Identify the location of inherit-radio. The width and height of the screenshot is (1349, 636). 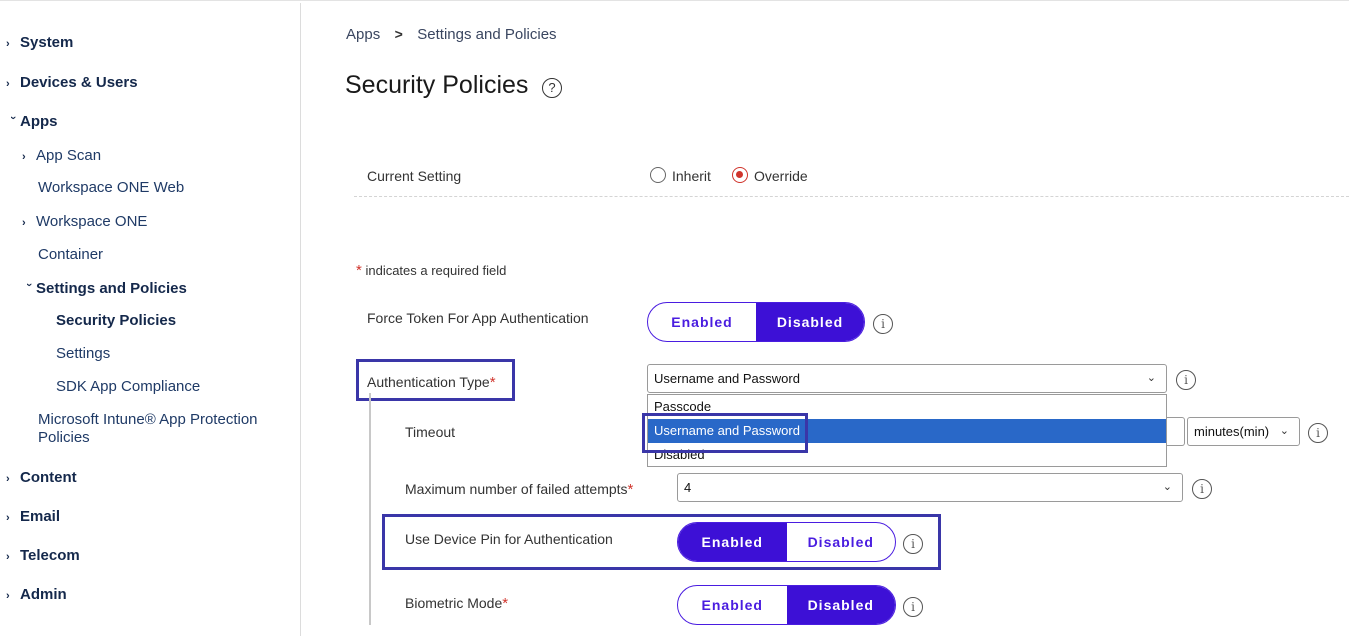
(658, 175).